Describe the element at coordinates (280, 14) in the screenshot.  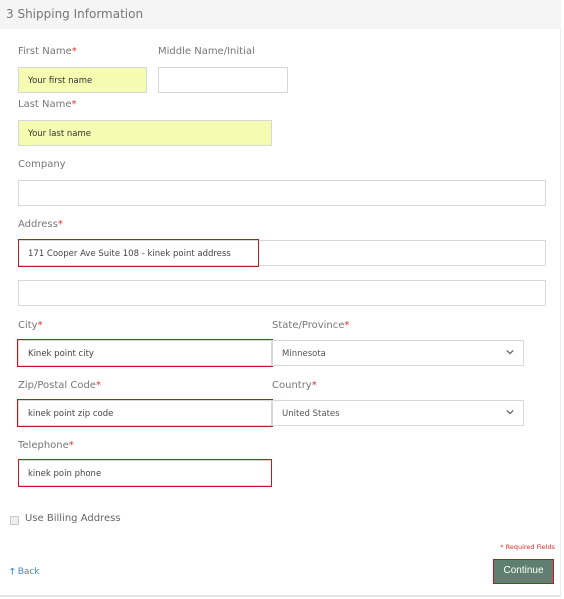
I see `section-header: 3 Shipping Information` at that location.